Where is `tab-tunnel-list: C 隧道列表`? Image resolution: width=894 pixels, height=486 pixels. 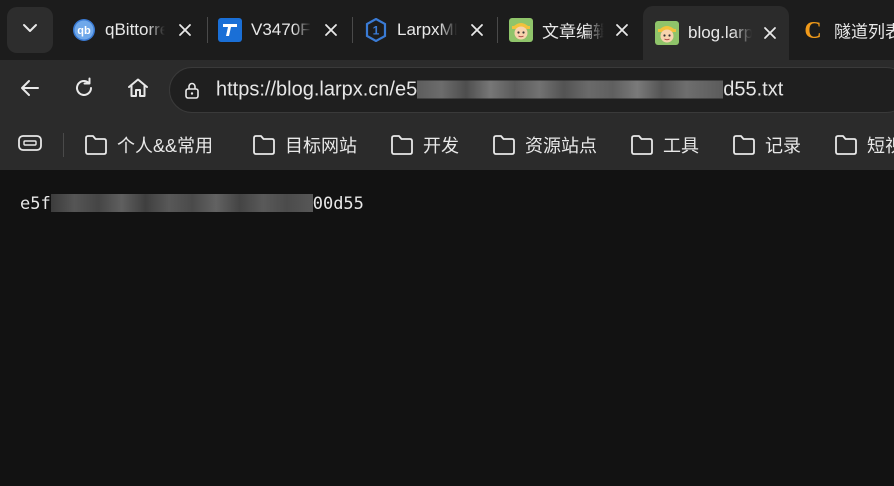
tab-tunnel-list: C 隧道列表 is located at coordinates (841, 30).